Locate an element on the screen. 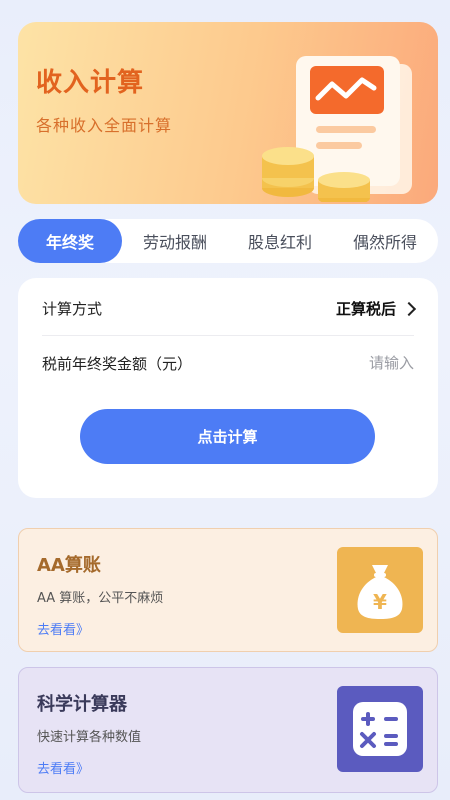 The height and width of the screenshot is (800, 450). science-card-desc: 快速计算各种数值 is located at coordinates (89, 737).